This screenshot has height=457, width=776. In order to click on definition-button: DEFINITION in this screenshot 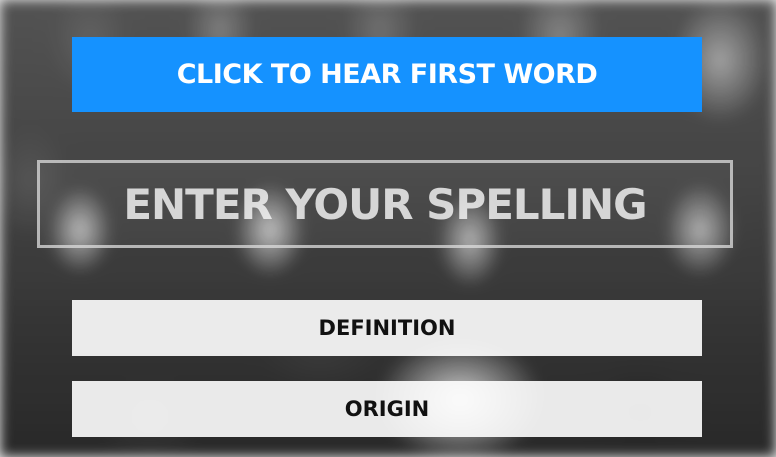, I will do `click(387, 328)`.